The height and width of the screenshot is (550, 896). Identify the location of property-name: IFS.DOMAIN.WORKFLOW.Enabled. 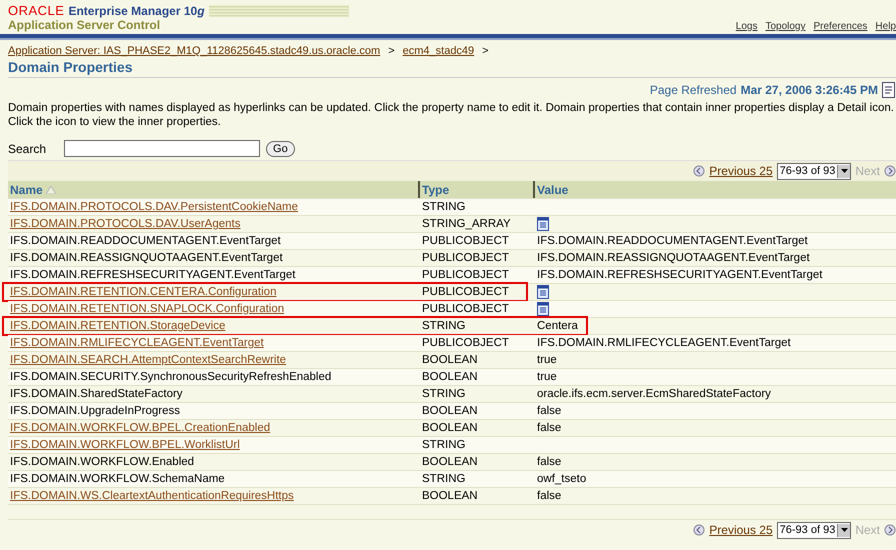
(102, 462).